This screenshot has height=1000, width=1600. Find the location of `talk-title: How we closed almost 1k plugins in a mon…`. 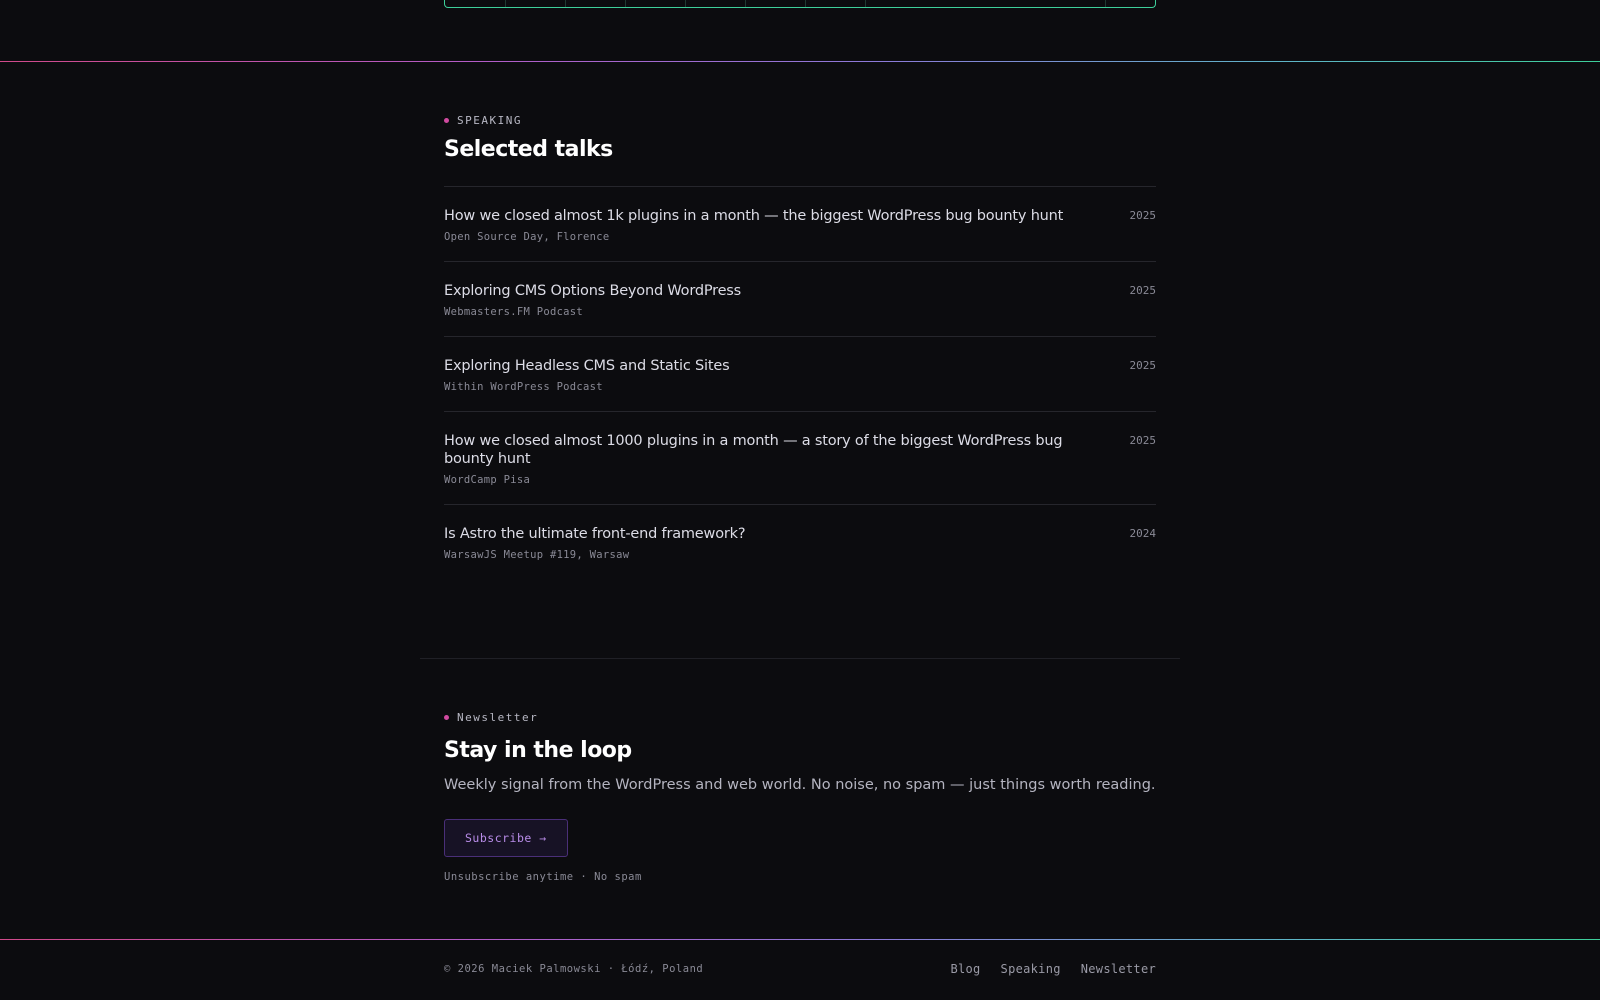

talk-title: How we closed almost 1k plugins in a mon… is located at coordinates (759, 216).